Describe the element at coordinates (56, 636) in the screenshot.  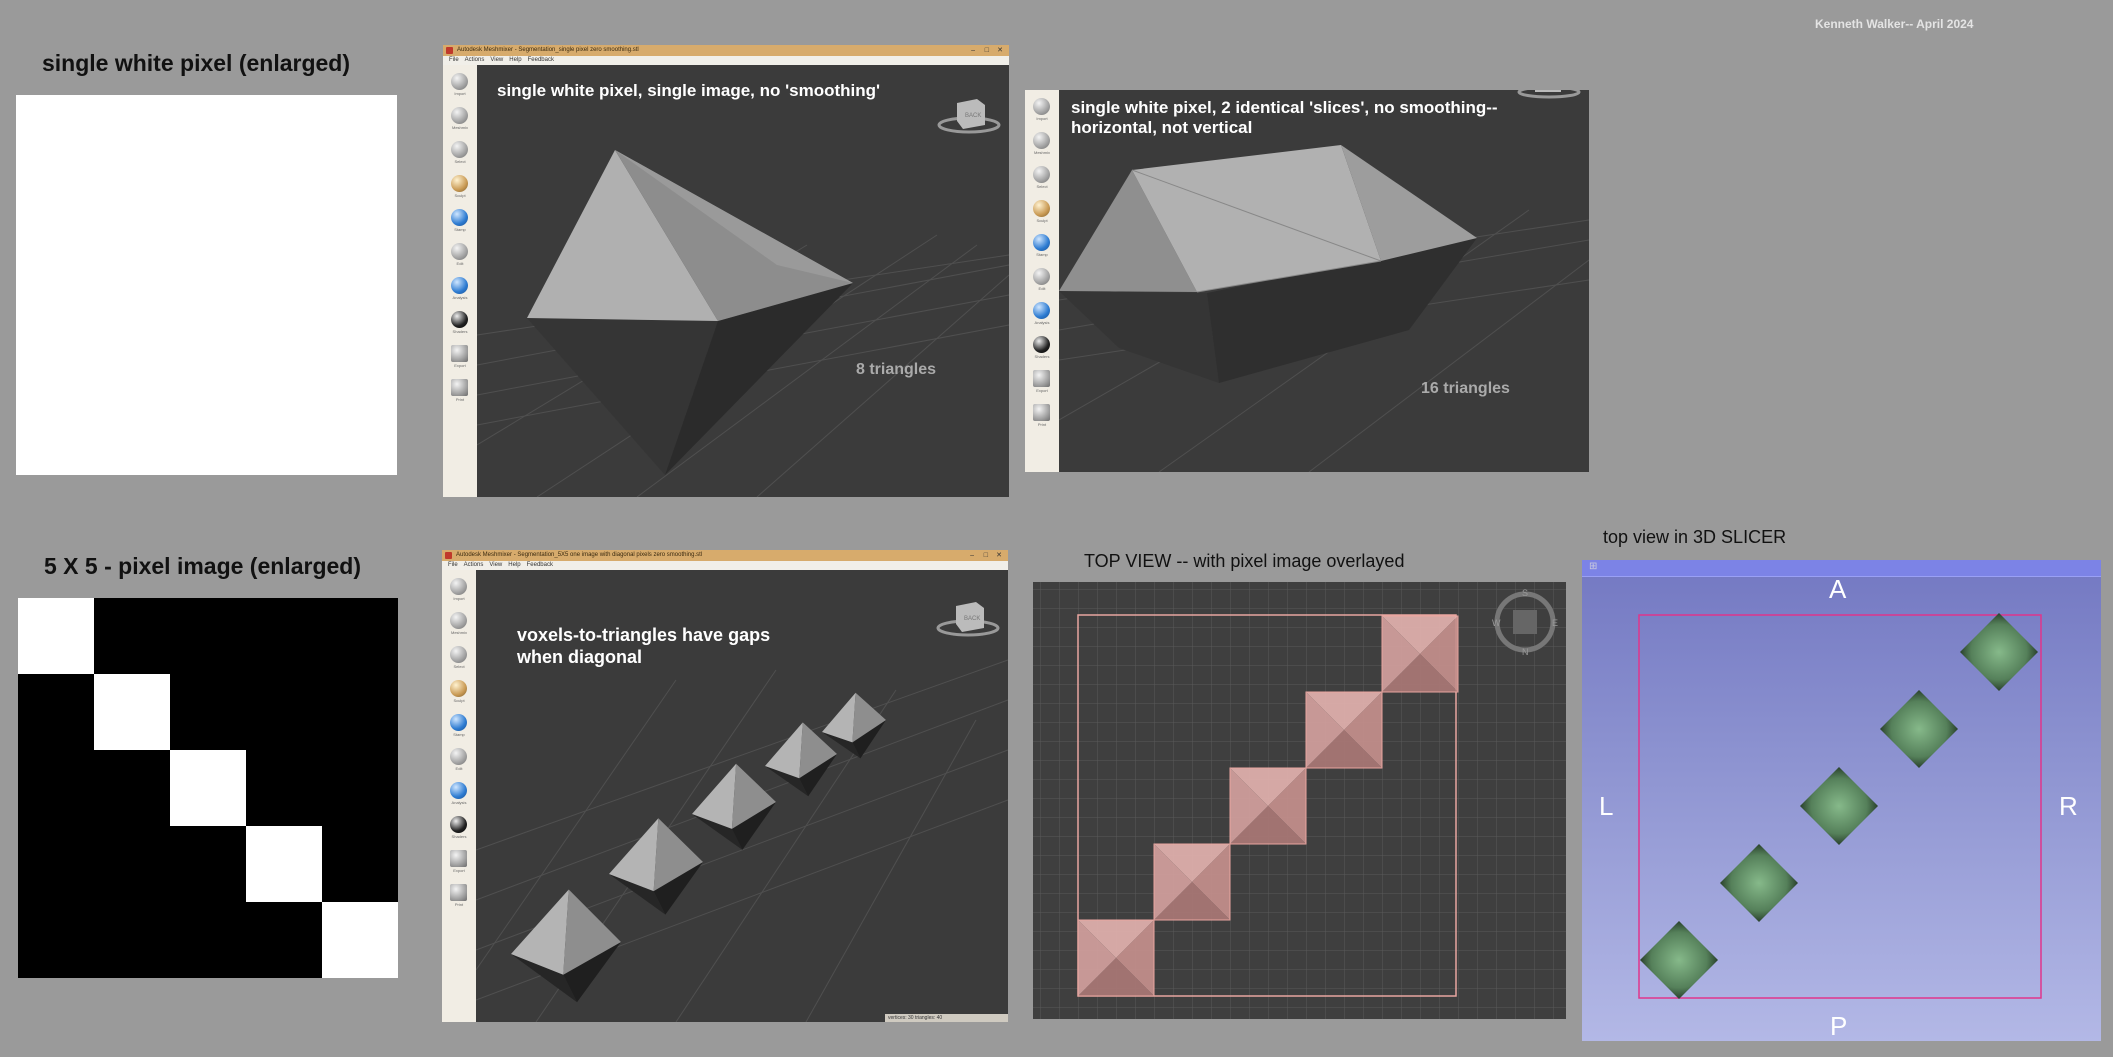
I see `white-pixel` at that location.